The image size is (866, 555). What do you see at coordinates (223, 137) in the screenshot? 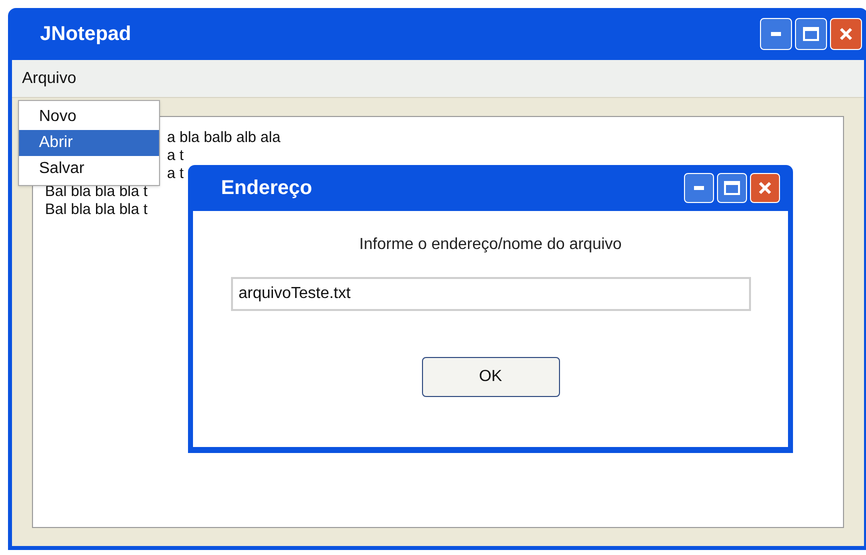
I see `editor-text-line: a bla balb alb ala` at bounding box center [223, 137].